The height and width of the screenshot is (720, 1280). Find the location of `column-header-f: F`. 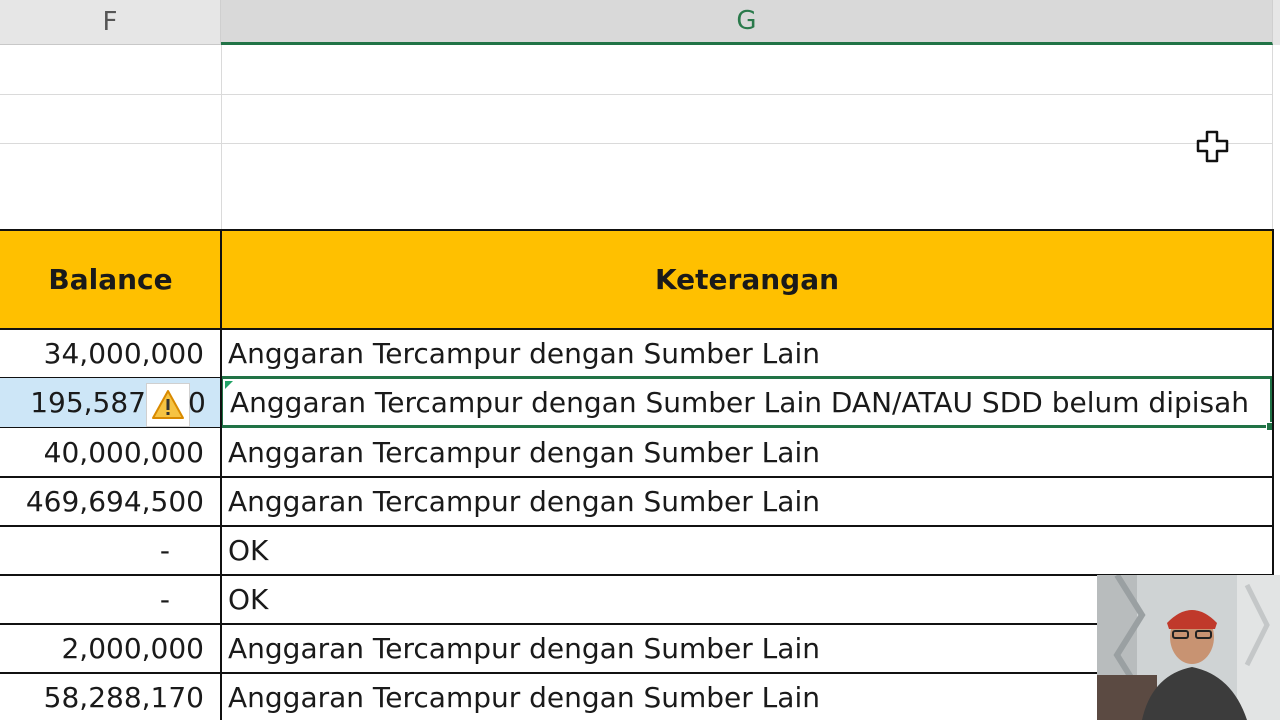

column-header-f: F is located at coordinates (110, 22).